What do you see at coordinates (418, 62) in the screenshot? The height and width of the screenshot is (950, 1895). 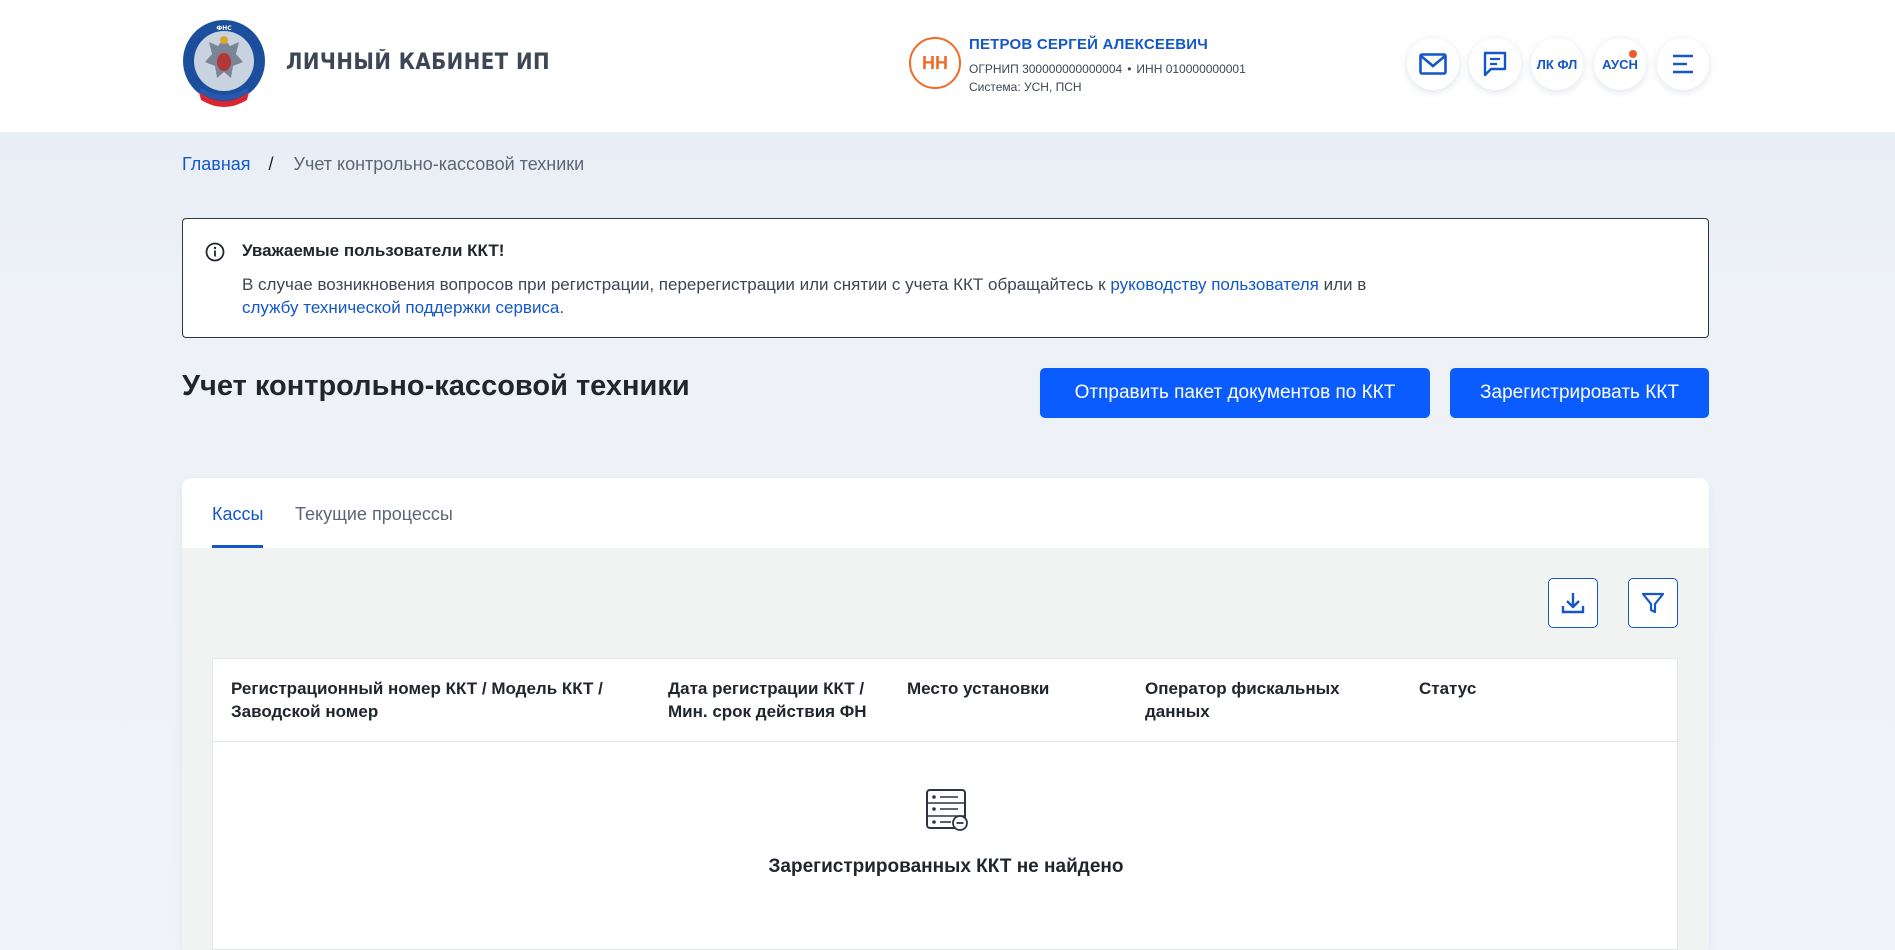 I see `app-title: ЛИЧНЫЙ КАБИНЕТ ИП` at bounding box center [418, 62].